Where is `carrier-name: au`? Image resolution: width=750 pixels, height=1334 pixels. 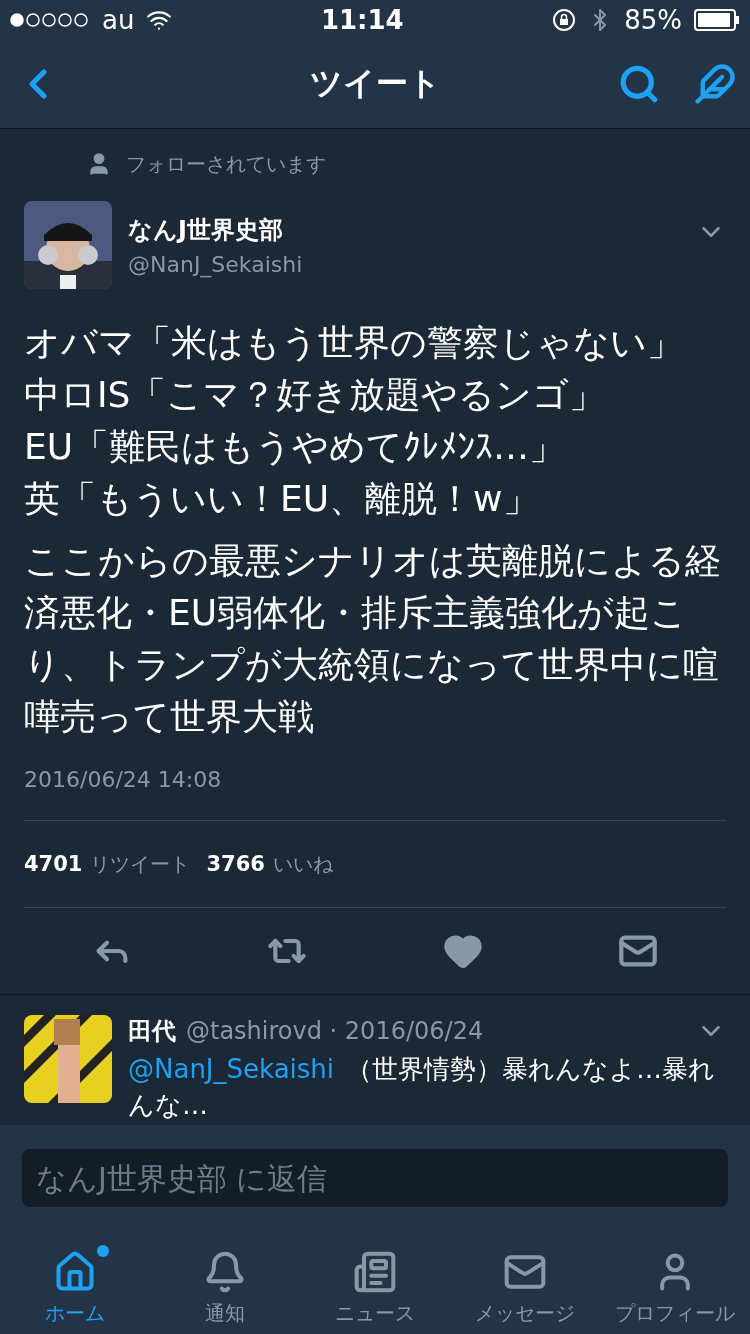 carrier-name: au is located at coordinates (118, 20).